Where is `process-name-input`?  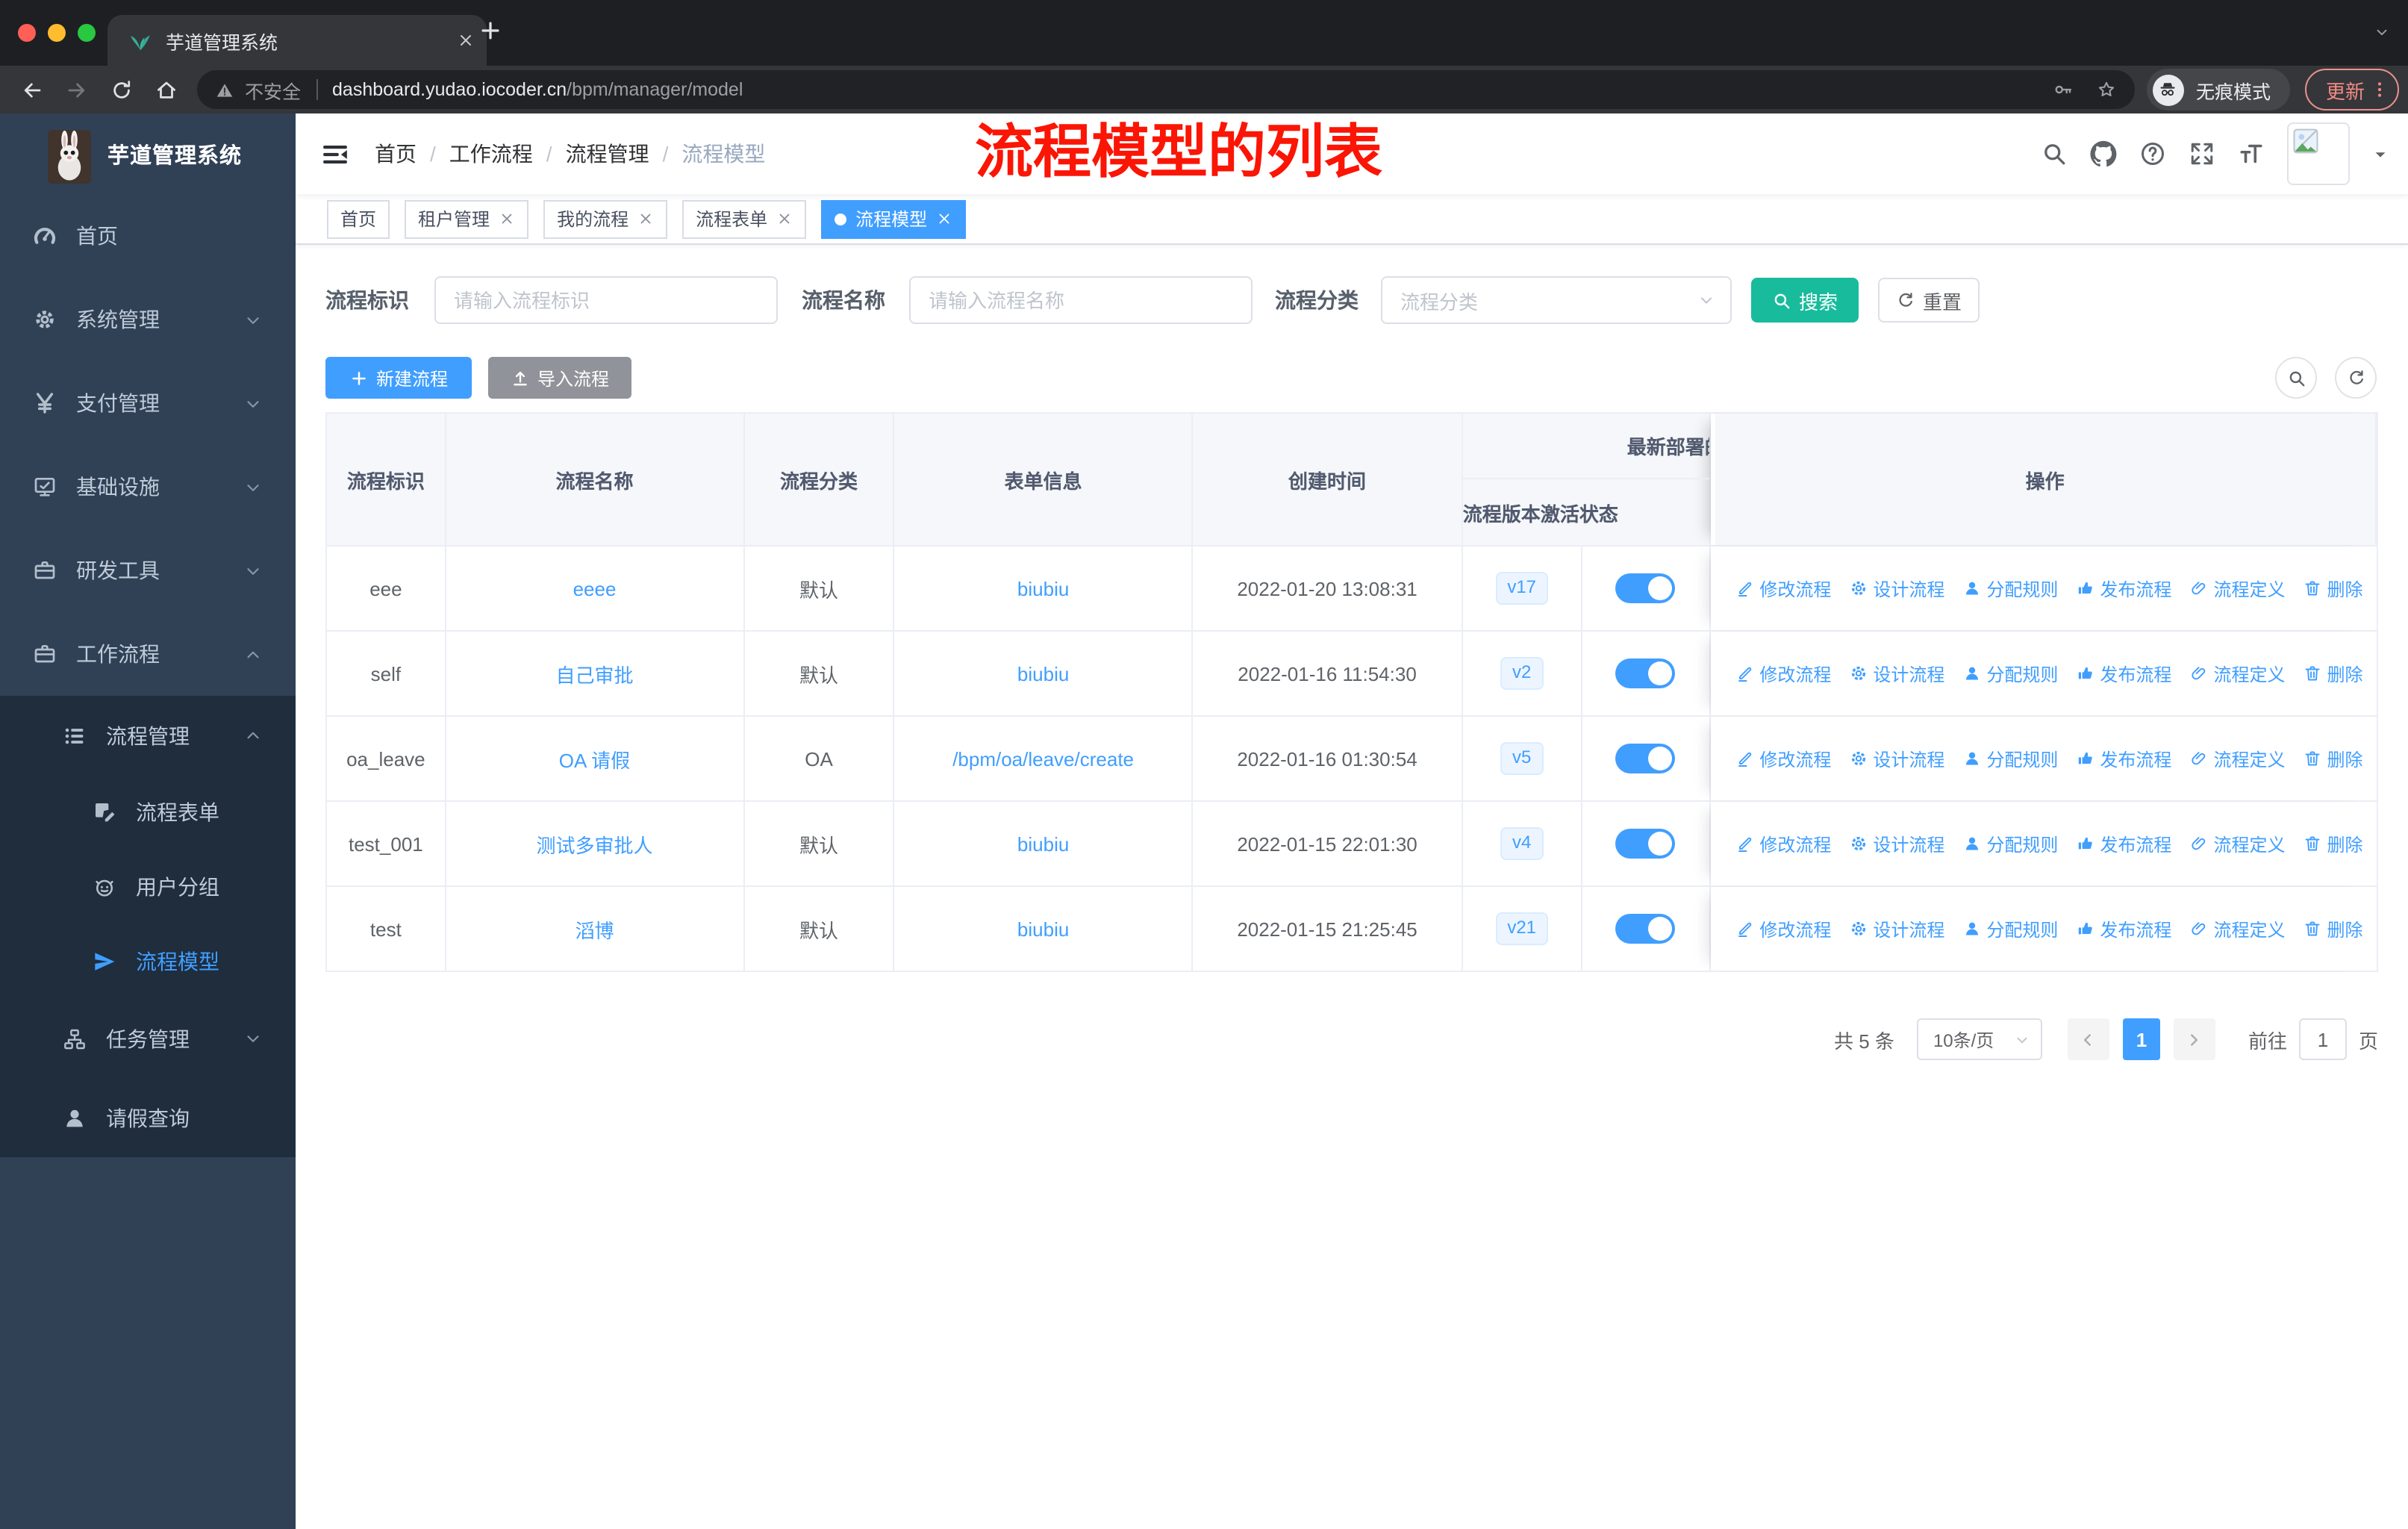
process-name-input is located at coordinates (1081, 300).